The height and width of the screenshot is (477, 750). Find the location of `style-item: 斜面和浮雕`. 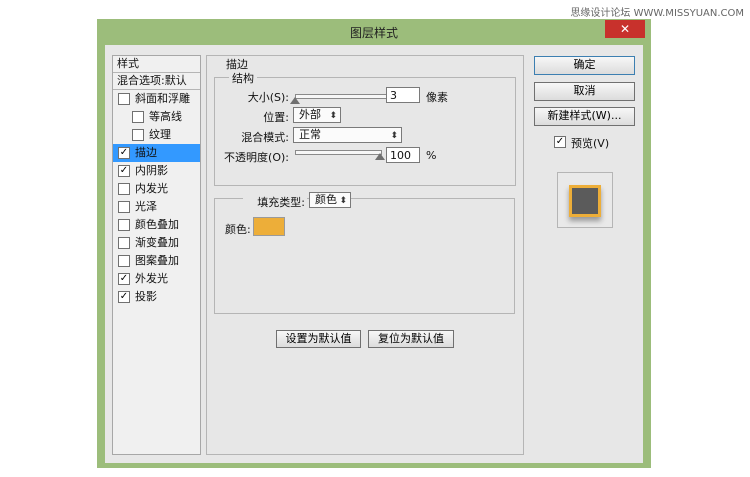

style-item: 斜面和浮雕 is located at coordinates (156, 99).